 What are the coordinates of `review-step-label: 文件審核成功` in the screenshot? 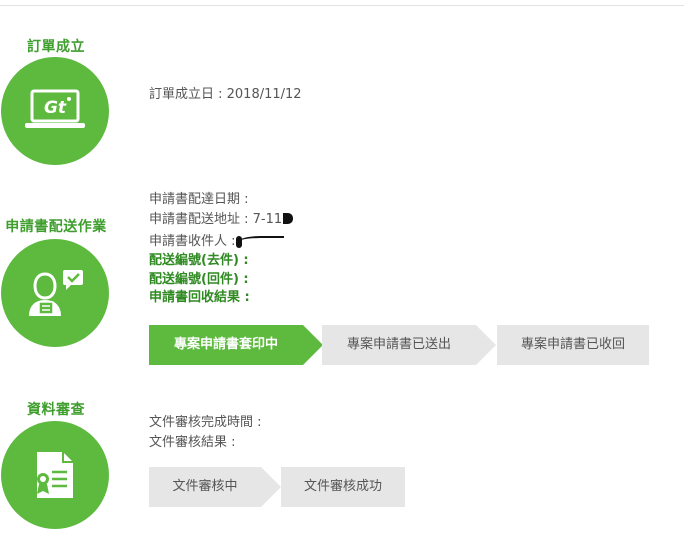 It's located at (342, 486).